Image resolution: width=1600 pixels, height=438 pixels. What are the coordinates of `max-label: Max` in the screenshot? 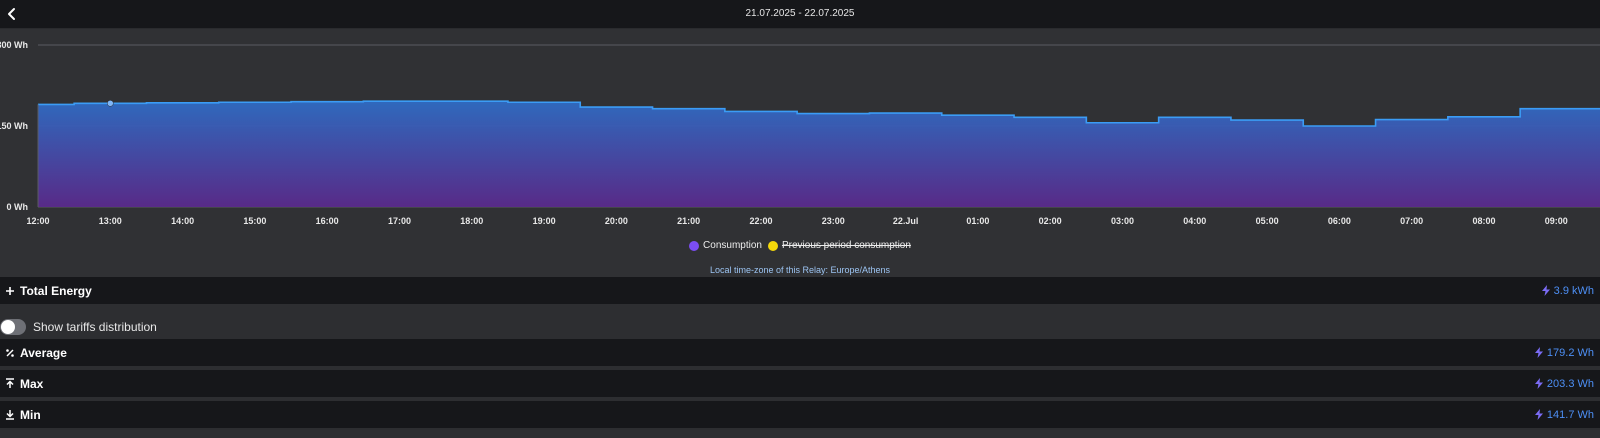 It's located at (32, 383).